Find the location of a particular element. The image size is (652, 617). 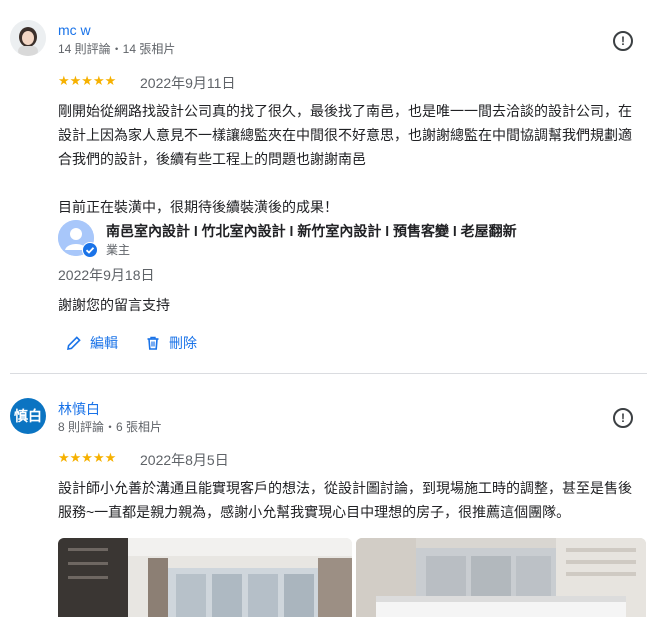

reviewer-avatar is located at coordinates (28, 38).